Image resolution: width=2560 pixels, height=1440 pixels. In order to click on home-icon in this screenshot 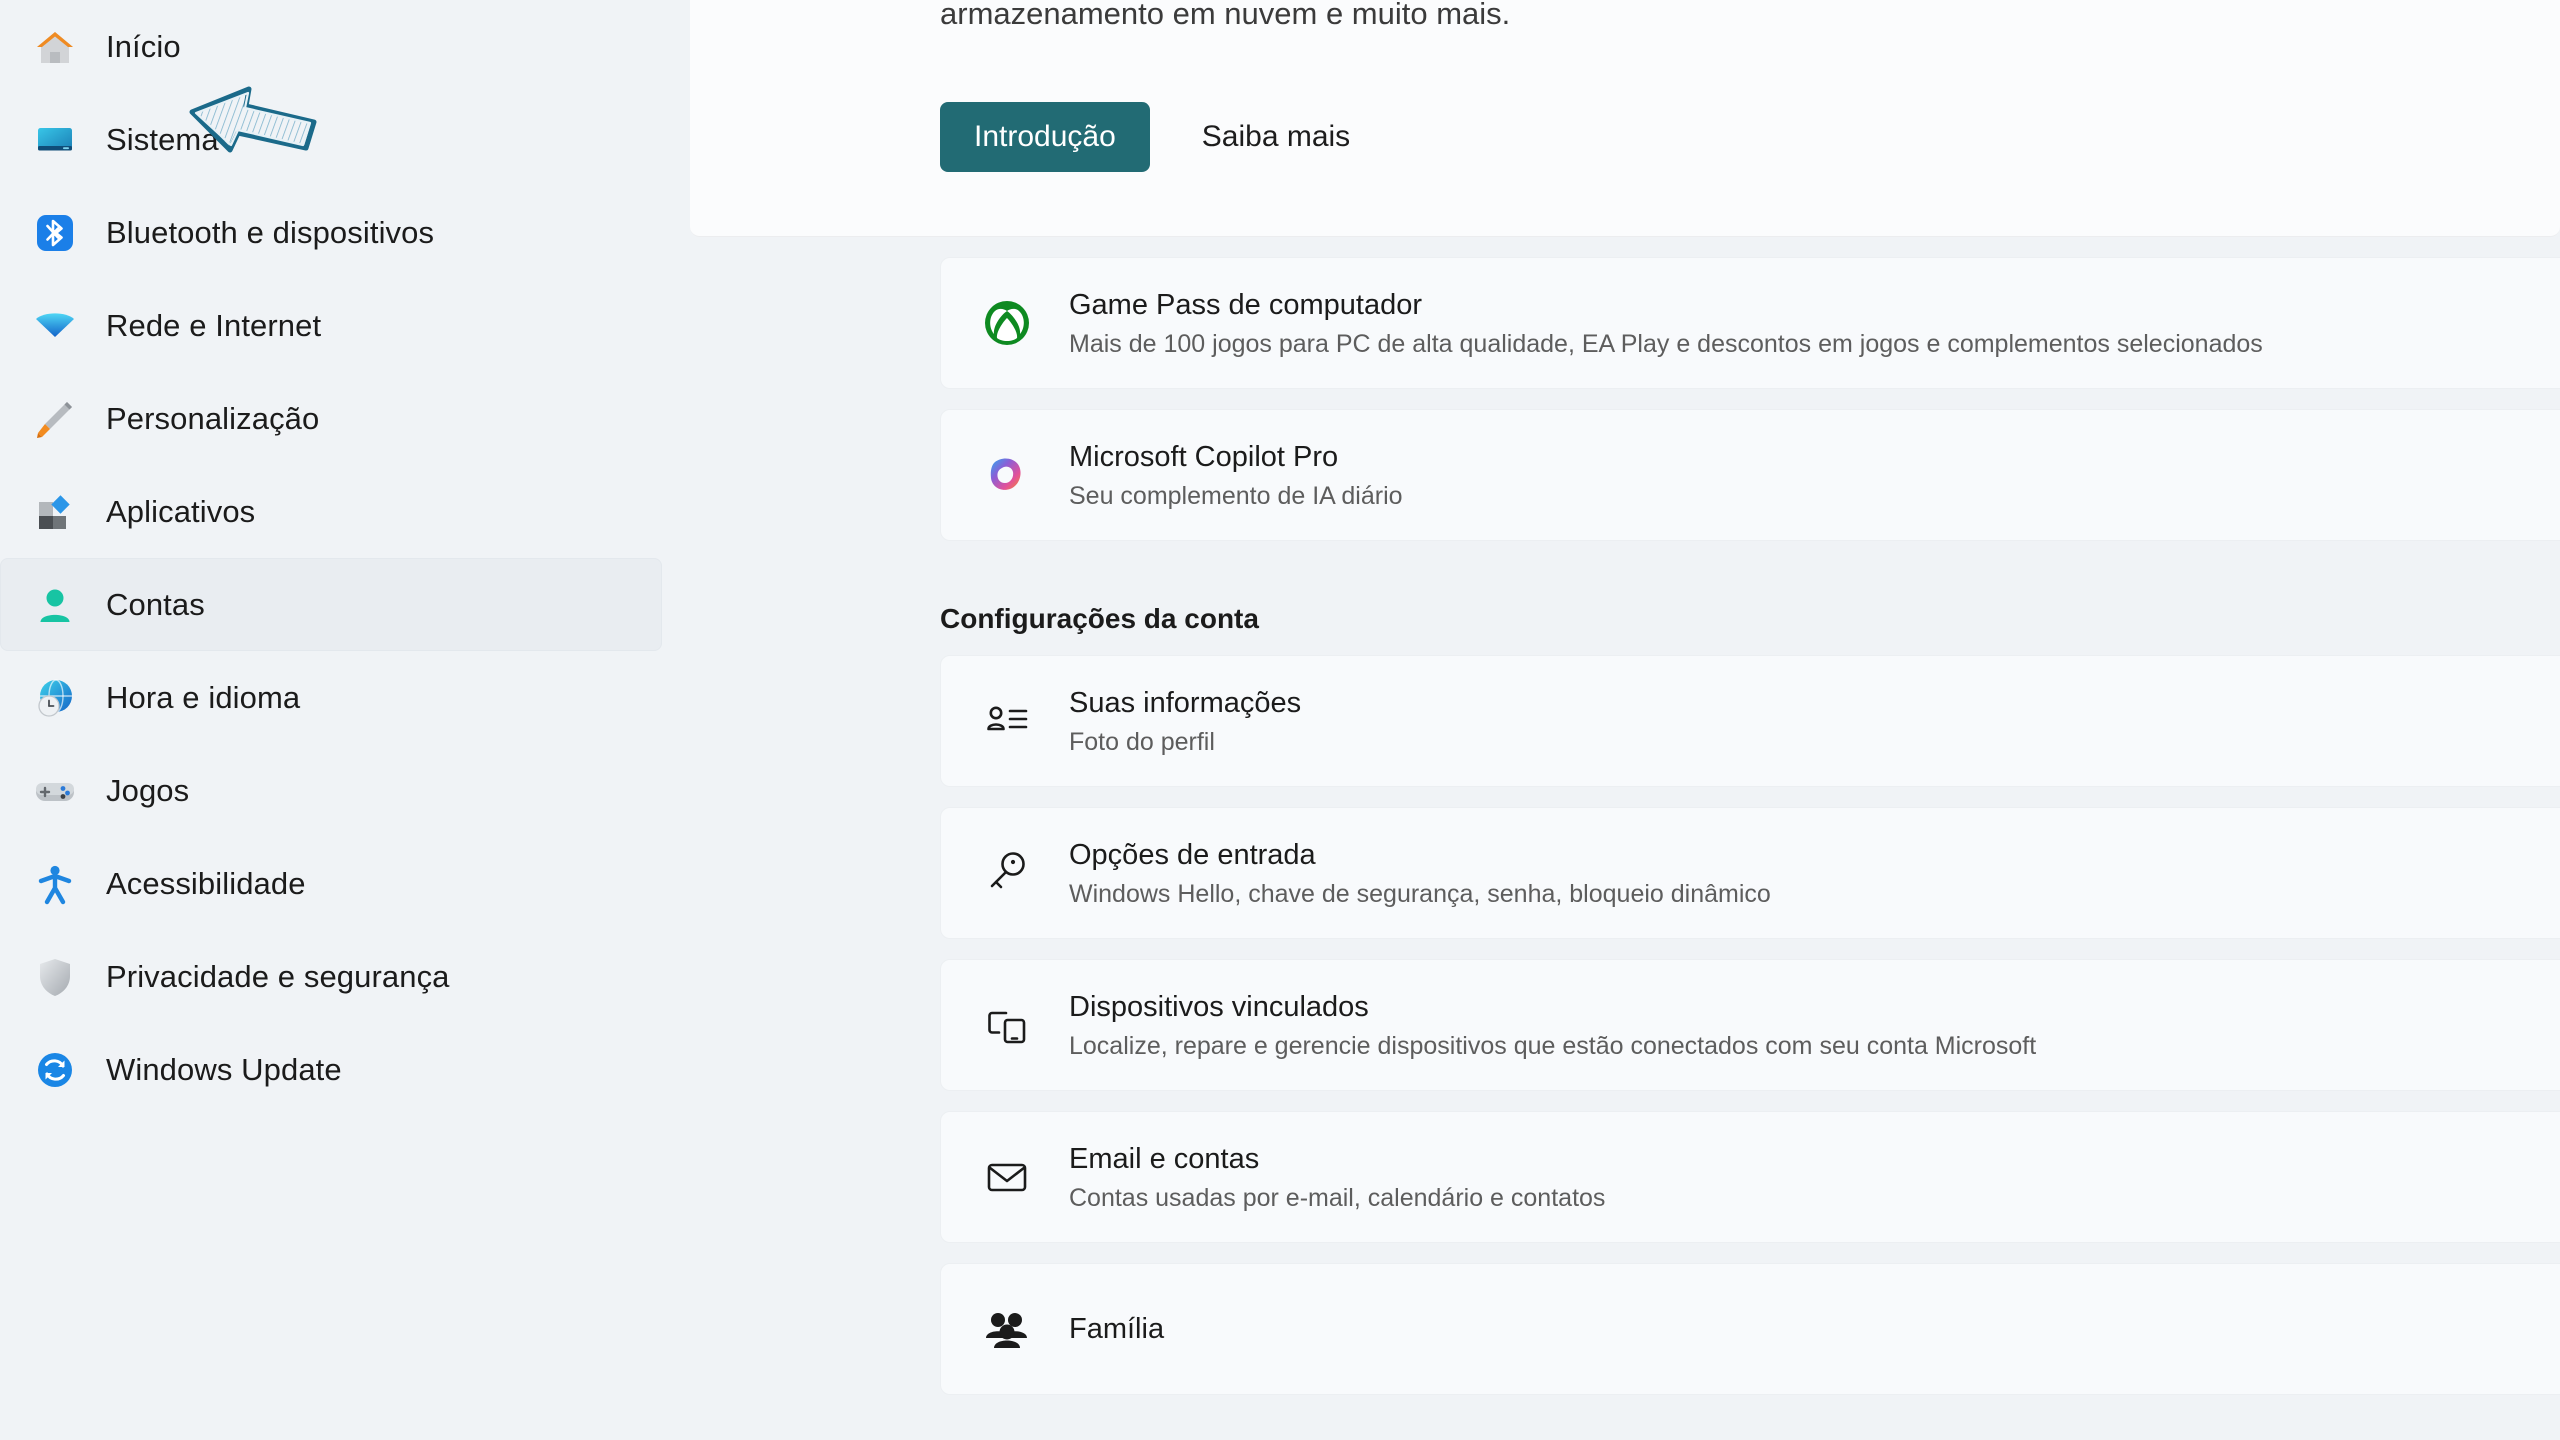, I will do `click(55, 47)`.